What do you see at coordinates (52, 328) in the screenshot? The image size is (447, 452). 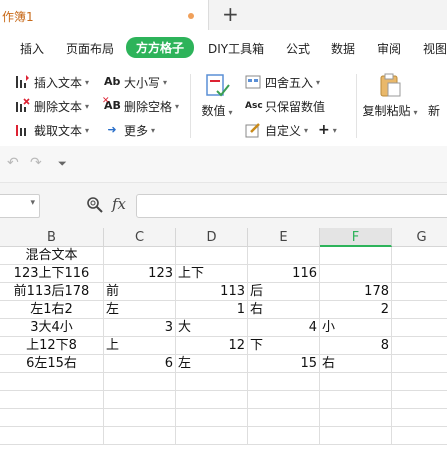 I see `cell-b-row5: 3大4小` at bounding box center [52, 328].